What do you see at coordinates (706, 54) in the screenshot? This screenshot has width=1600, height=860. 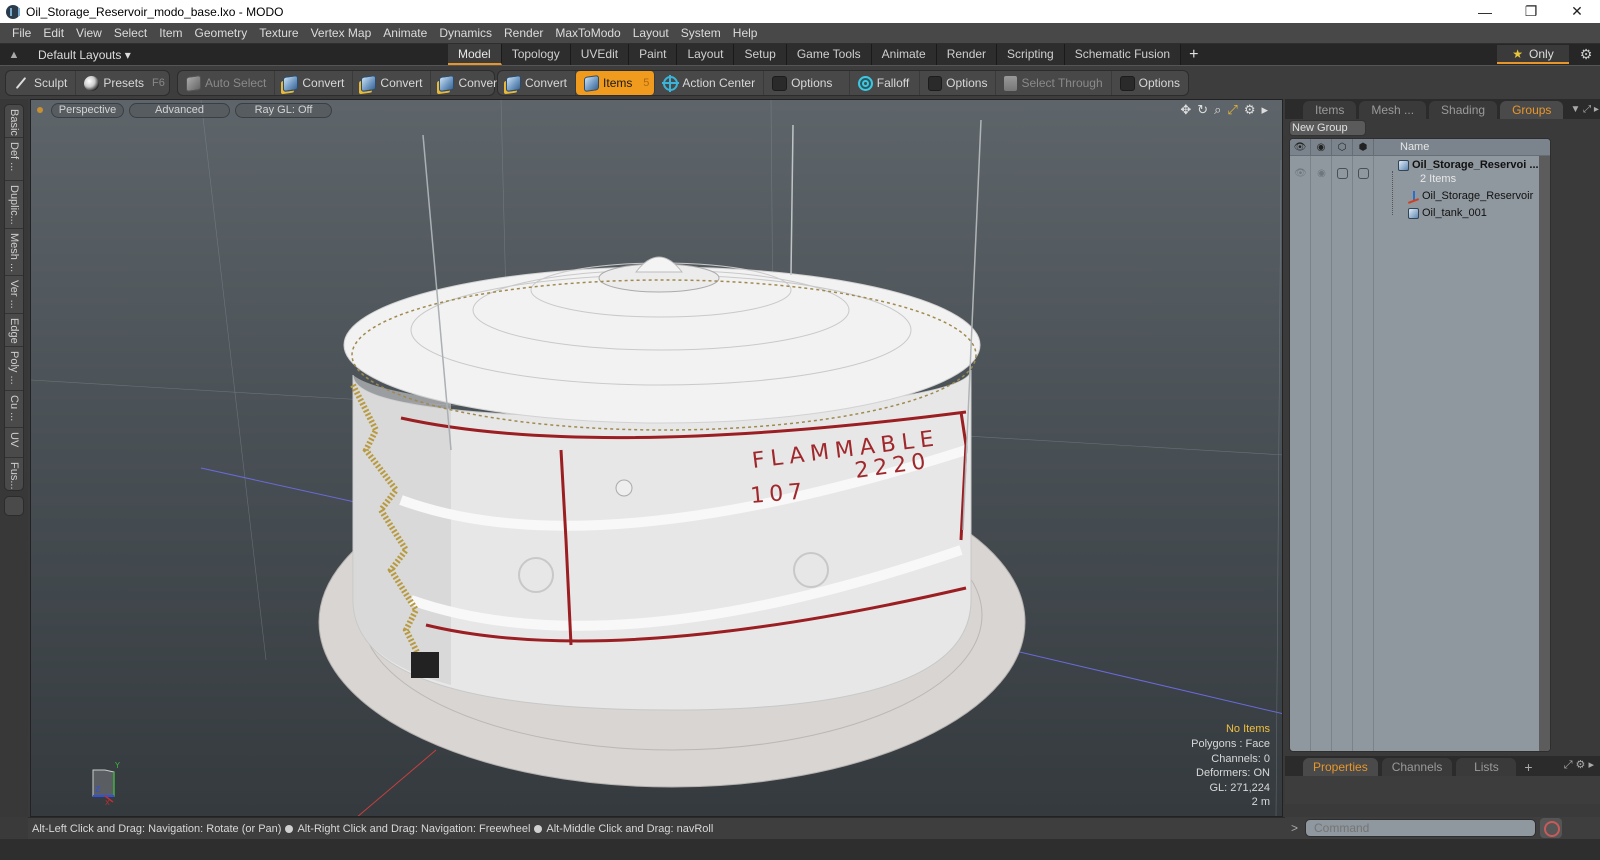 I see `tab-layout: Layout` at bounding box center [706, 54].